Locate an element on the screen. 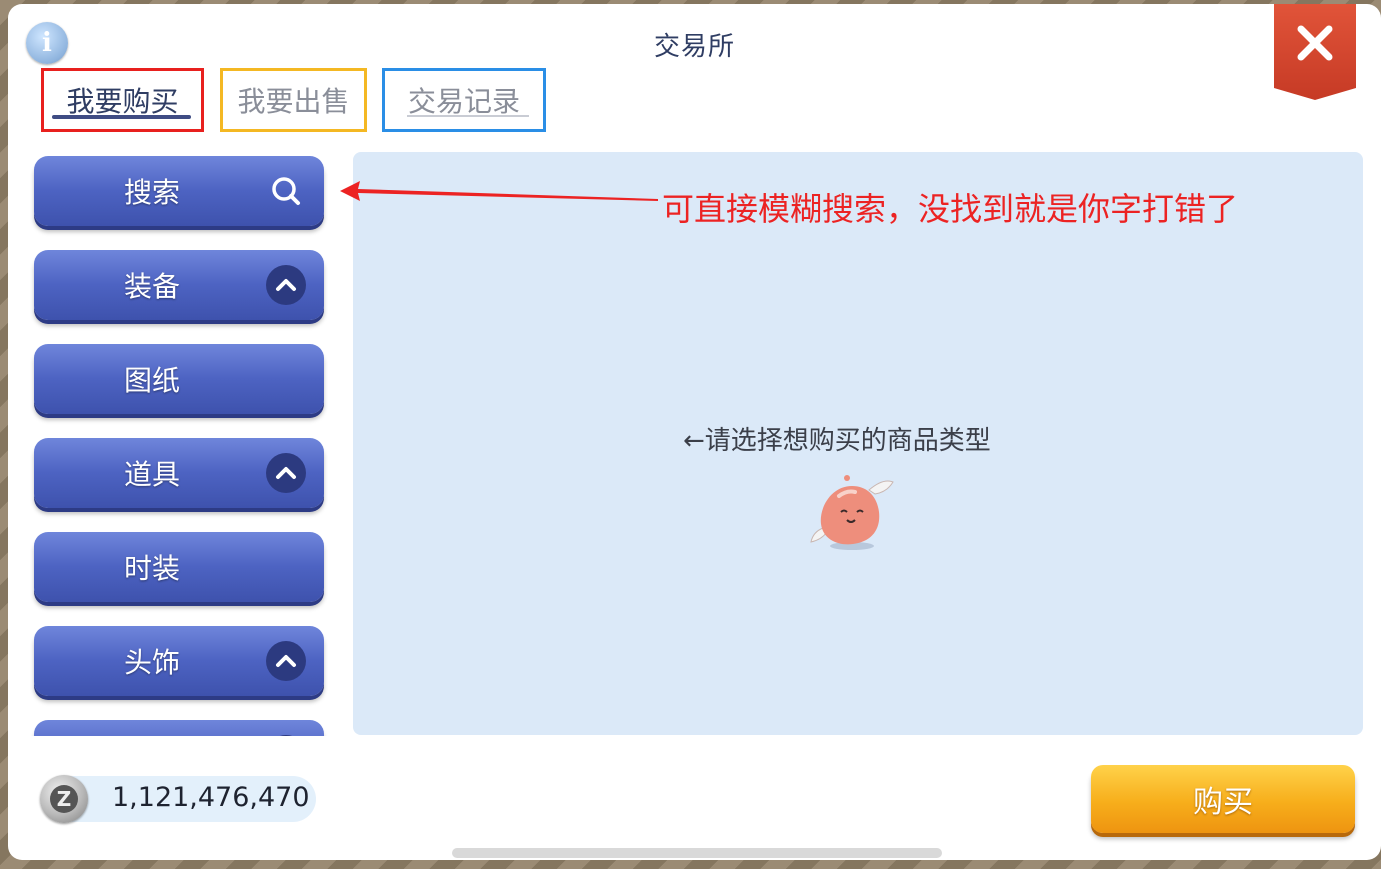  empty-hint: ←请选择想购买的商品类型 is located at coordinates (837, 441).